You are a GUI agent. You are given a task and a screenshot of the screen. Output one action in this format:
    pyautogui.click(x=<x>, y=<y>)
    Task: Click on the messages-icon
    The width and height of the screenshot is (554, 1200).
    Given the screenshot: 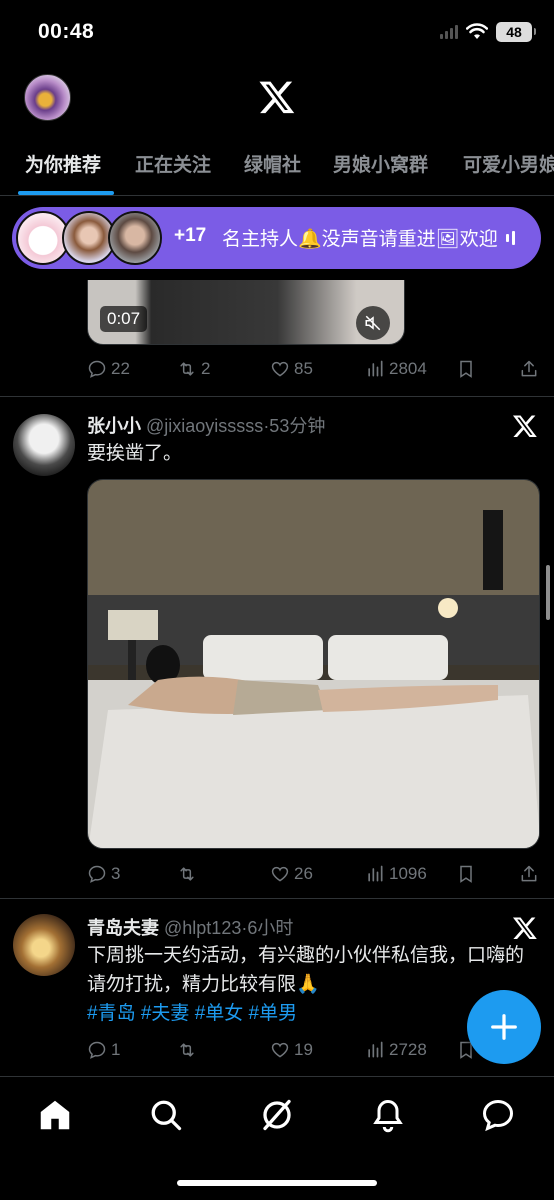 What is the action you would take?
    pyautogui.click(x=498, y=1115)
    